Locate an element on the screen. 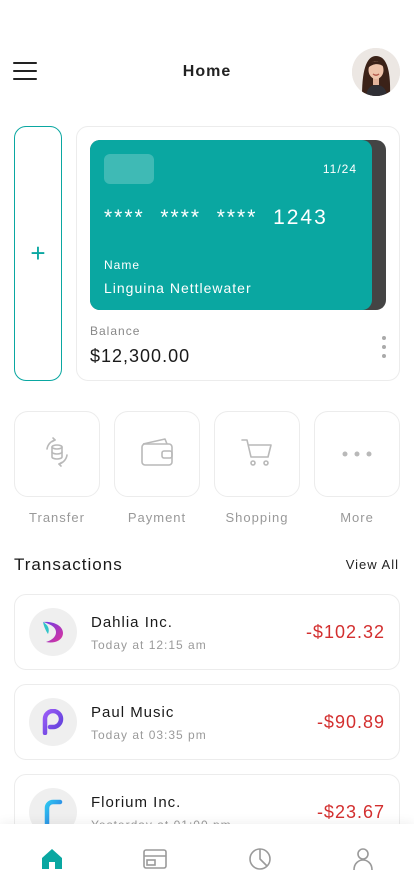  add-card-button: + is located at coordinates (38, 253).